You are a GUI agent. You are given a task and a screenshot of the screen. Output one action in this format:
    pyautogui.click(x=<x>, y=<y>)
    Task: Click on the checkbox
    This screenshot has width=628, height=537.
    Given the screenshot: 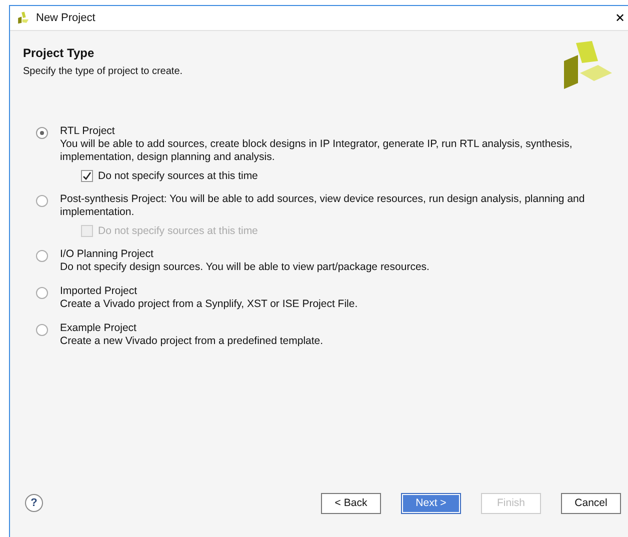 What is the action you would take?
    pyautogui.click(x=87, y=176)
    